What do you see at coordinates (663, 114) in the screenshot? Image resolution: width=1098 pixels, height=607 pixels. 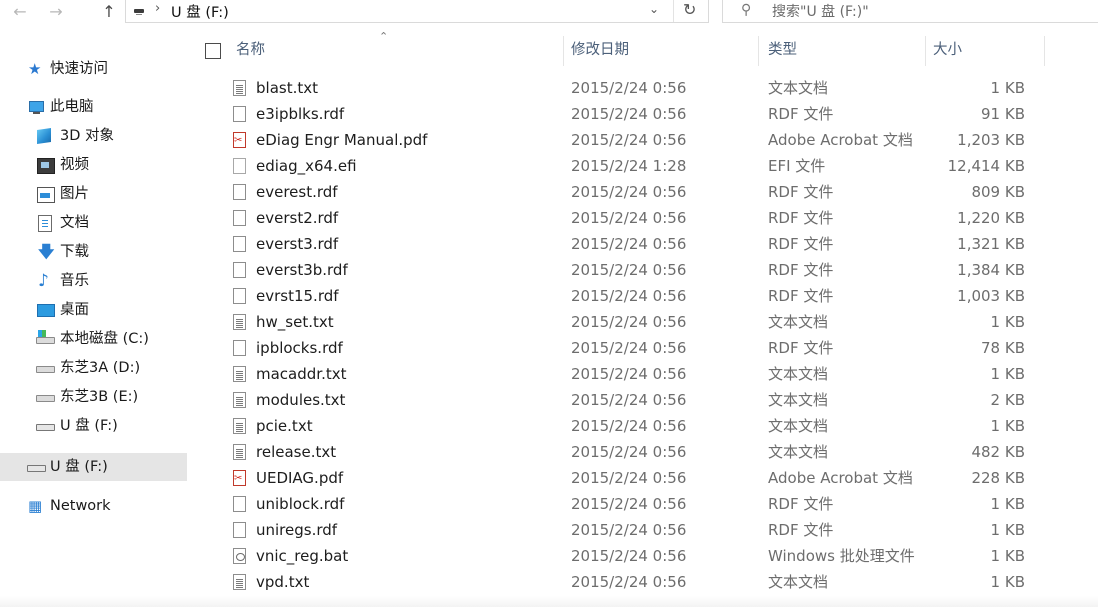 I see `file-row: e3ipblks.rdf 2015/2/24 0:56 RDF 文件 91 KB` at bounding box center [663, 114].